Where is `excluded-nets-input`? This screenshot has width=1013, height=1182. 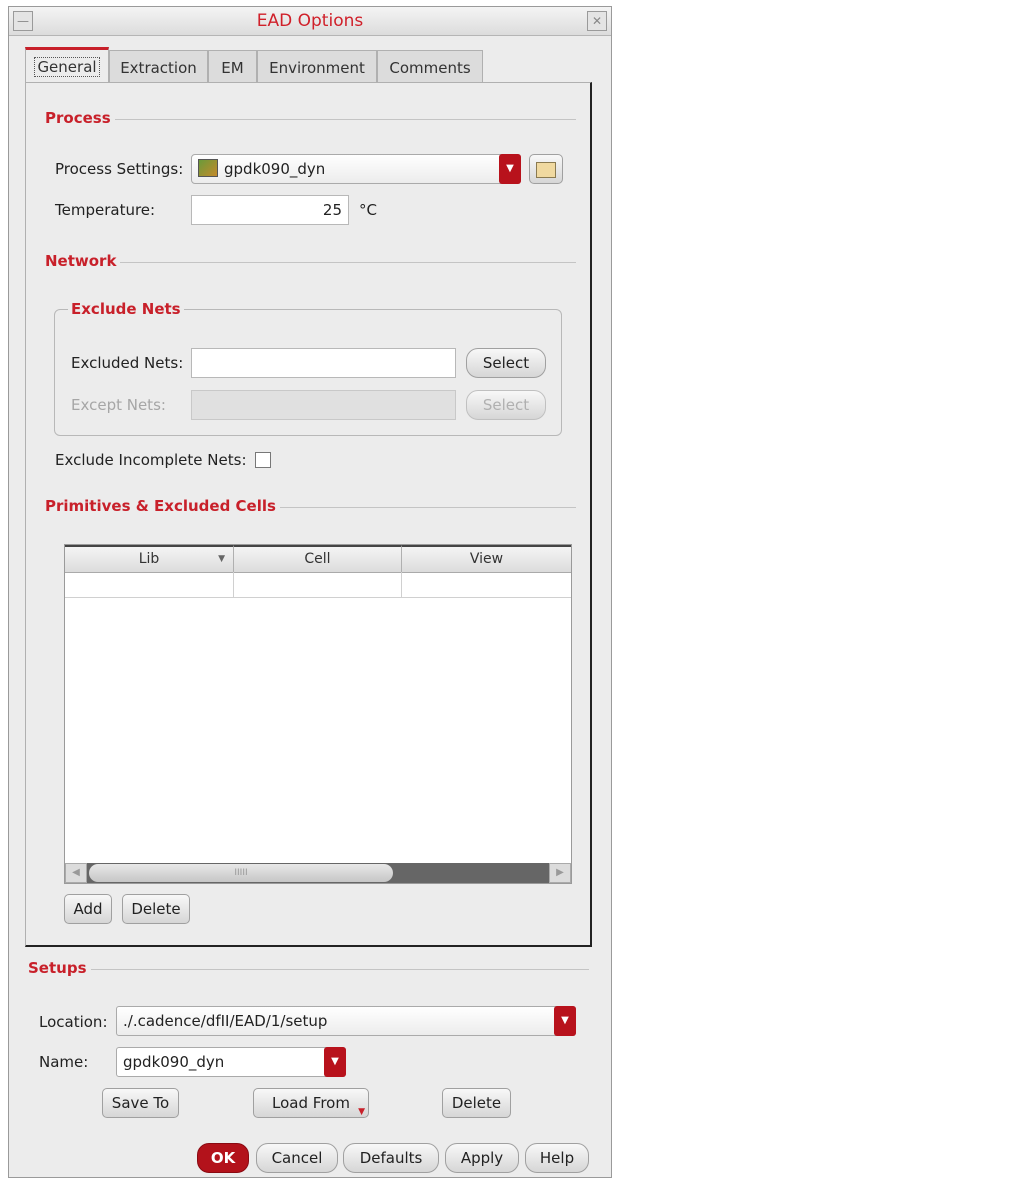
excluded-nets-input is located at coordinates (323, 363).